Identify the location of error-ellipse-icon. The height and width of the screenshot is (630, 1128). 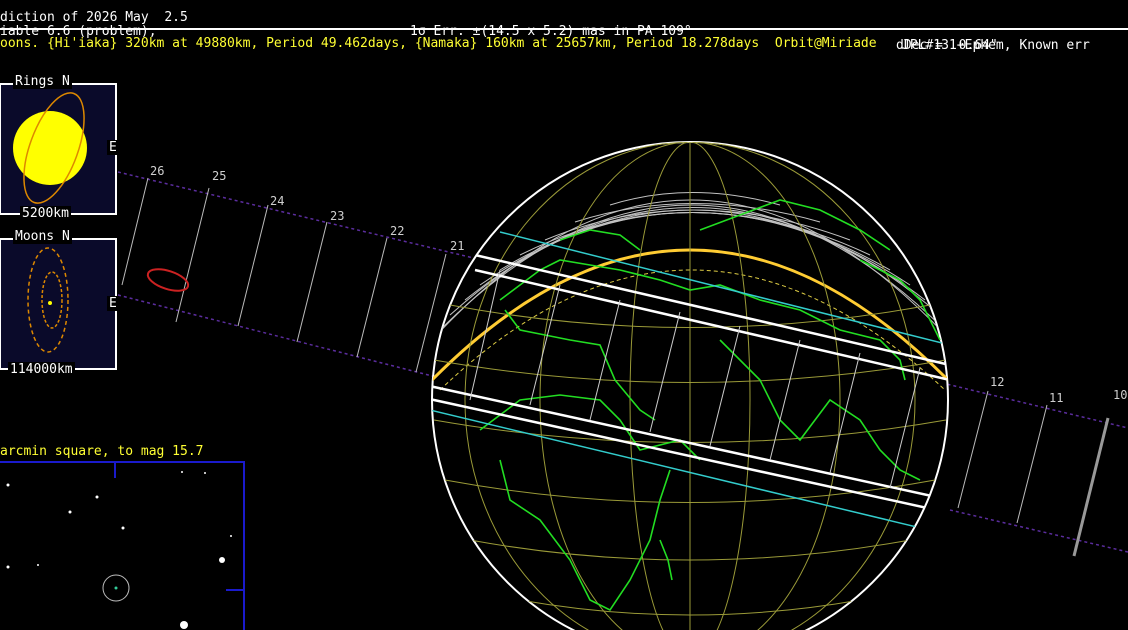
(168, 280).